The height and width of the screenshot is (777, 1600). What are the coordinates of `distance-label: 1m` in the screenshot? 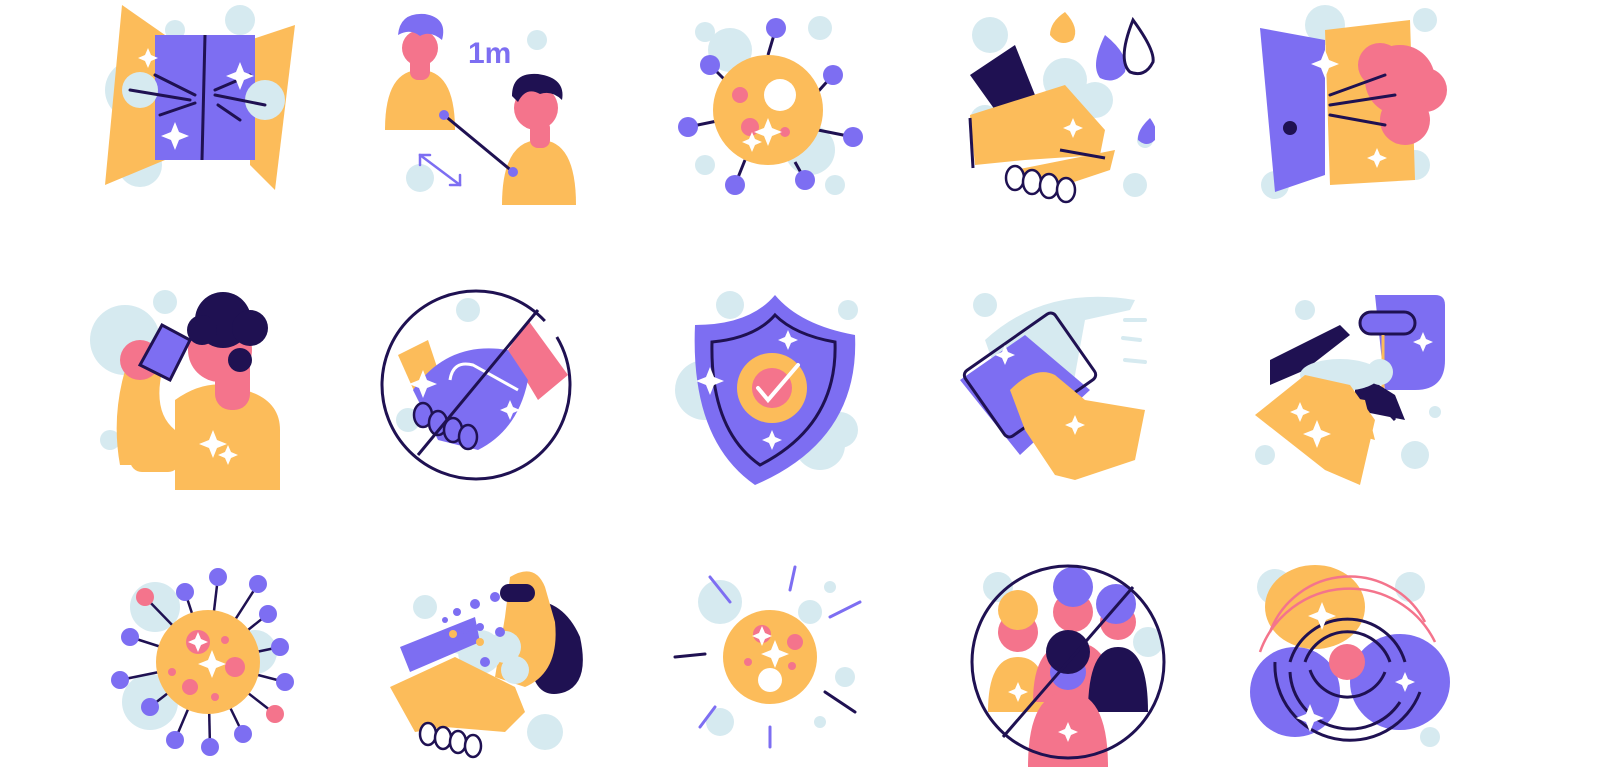 It's located at (489, 53).